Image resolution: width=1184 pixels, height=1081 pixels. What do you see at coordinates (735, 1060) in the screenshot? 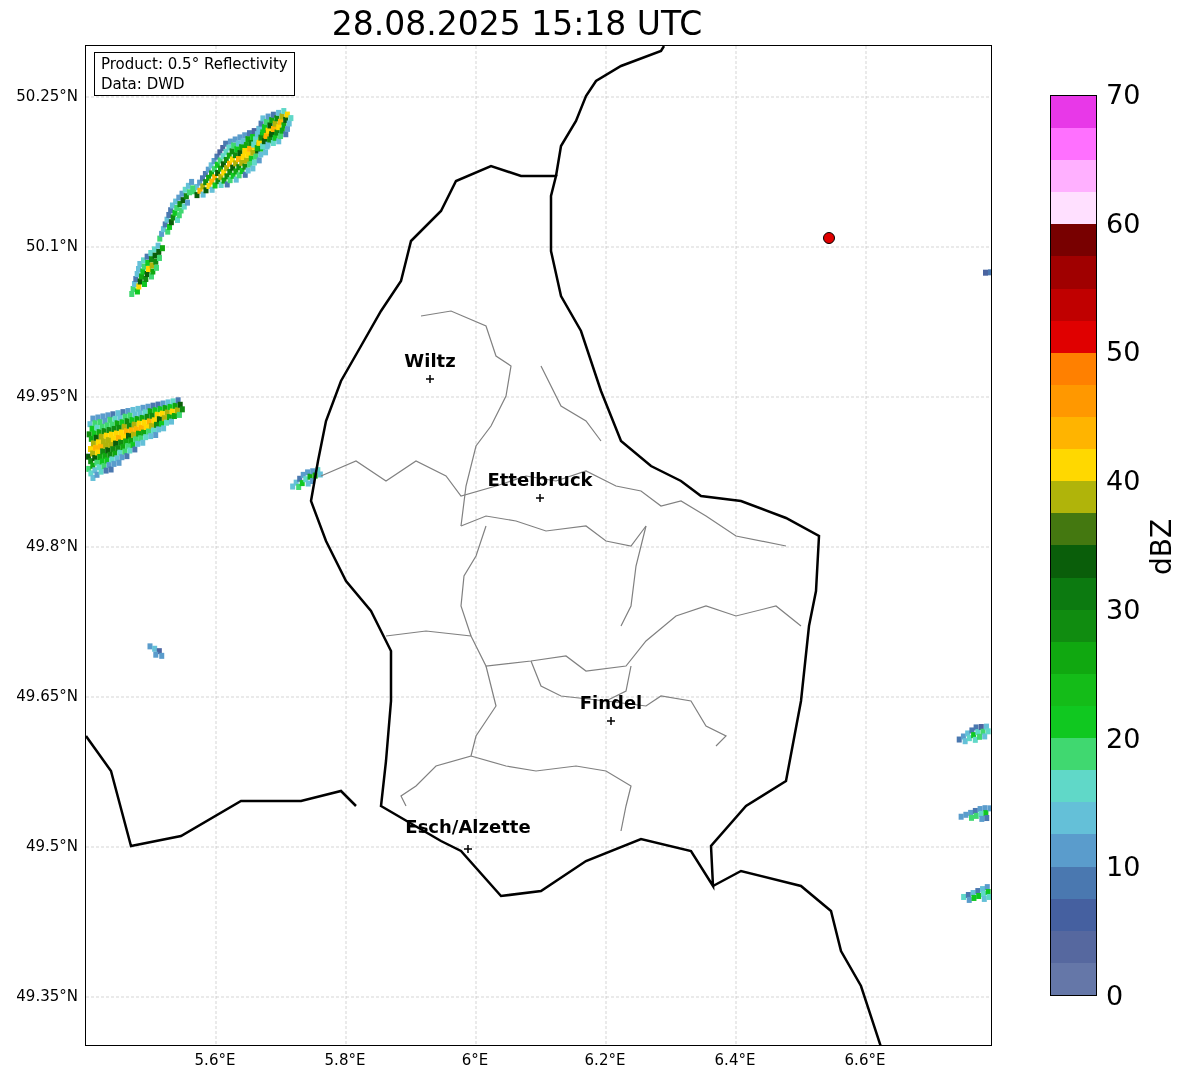
I see `longitude-tick-label: 6.4°E` at bounding box center [735, 1060].